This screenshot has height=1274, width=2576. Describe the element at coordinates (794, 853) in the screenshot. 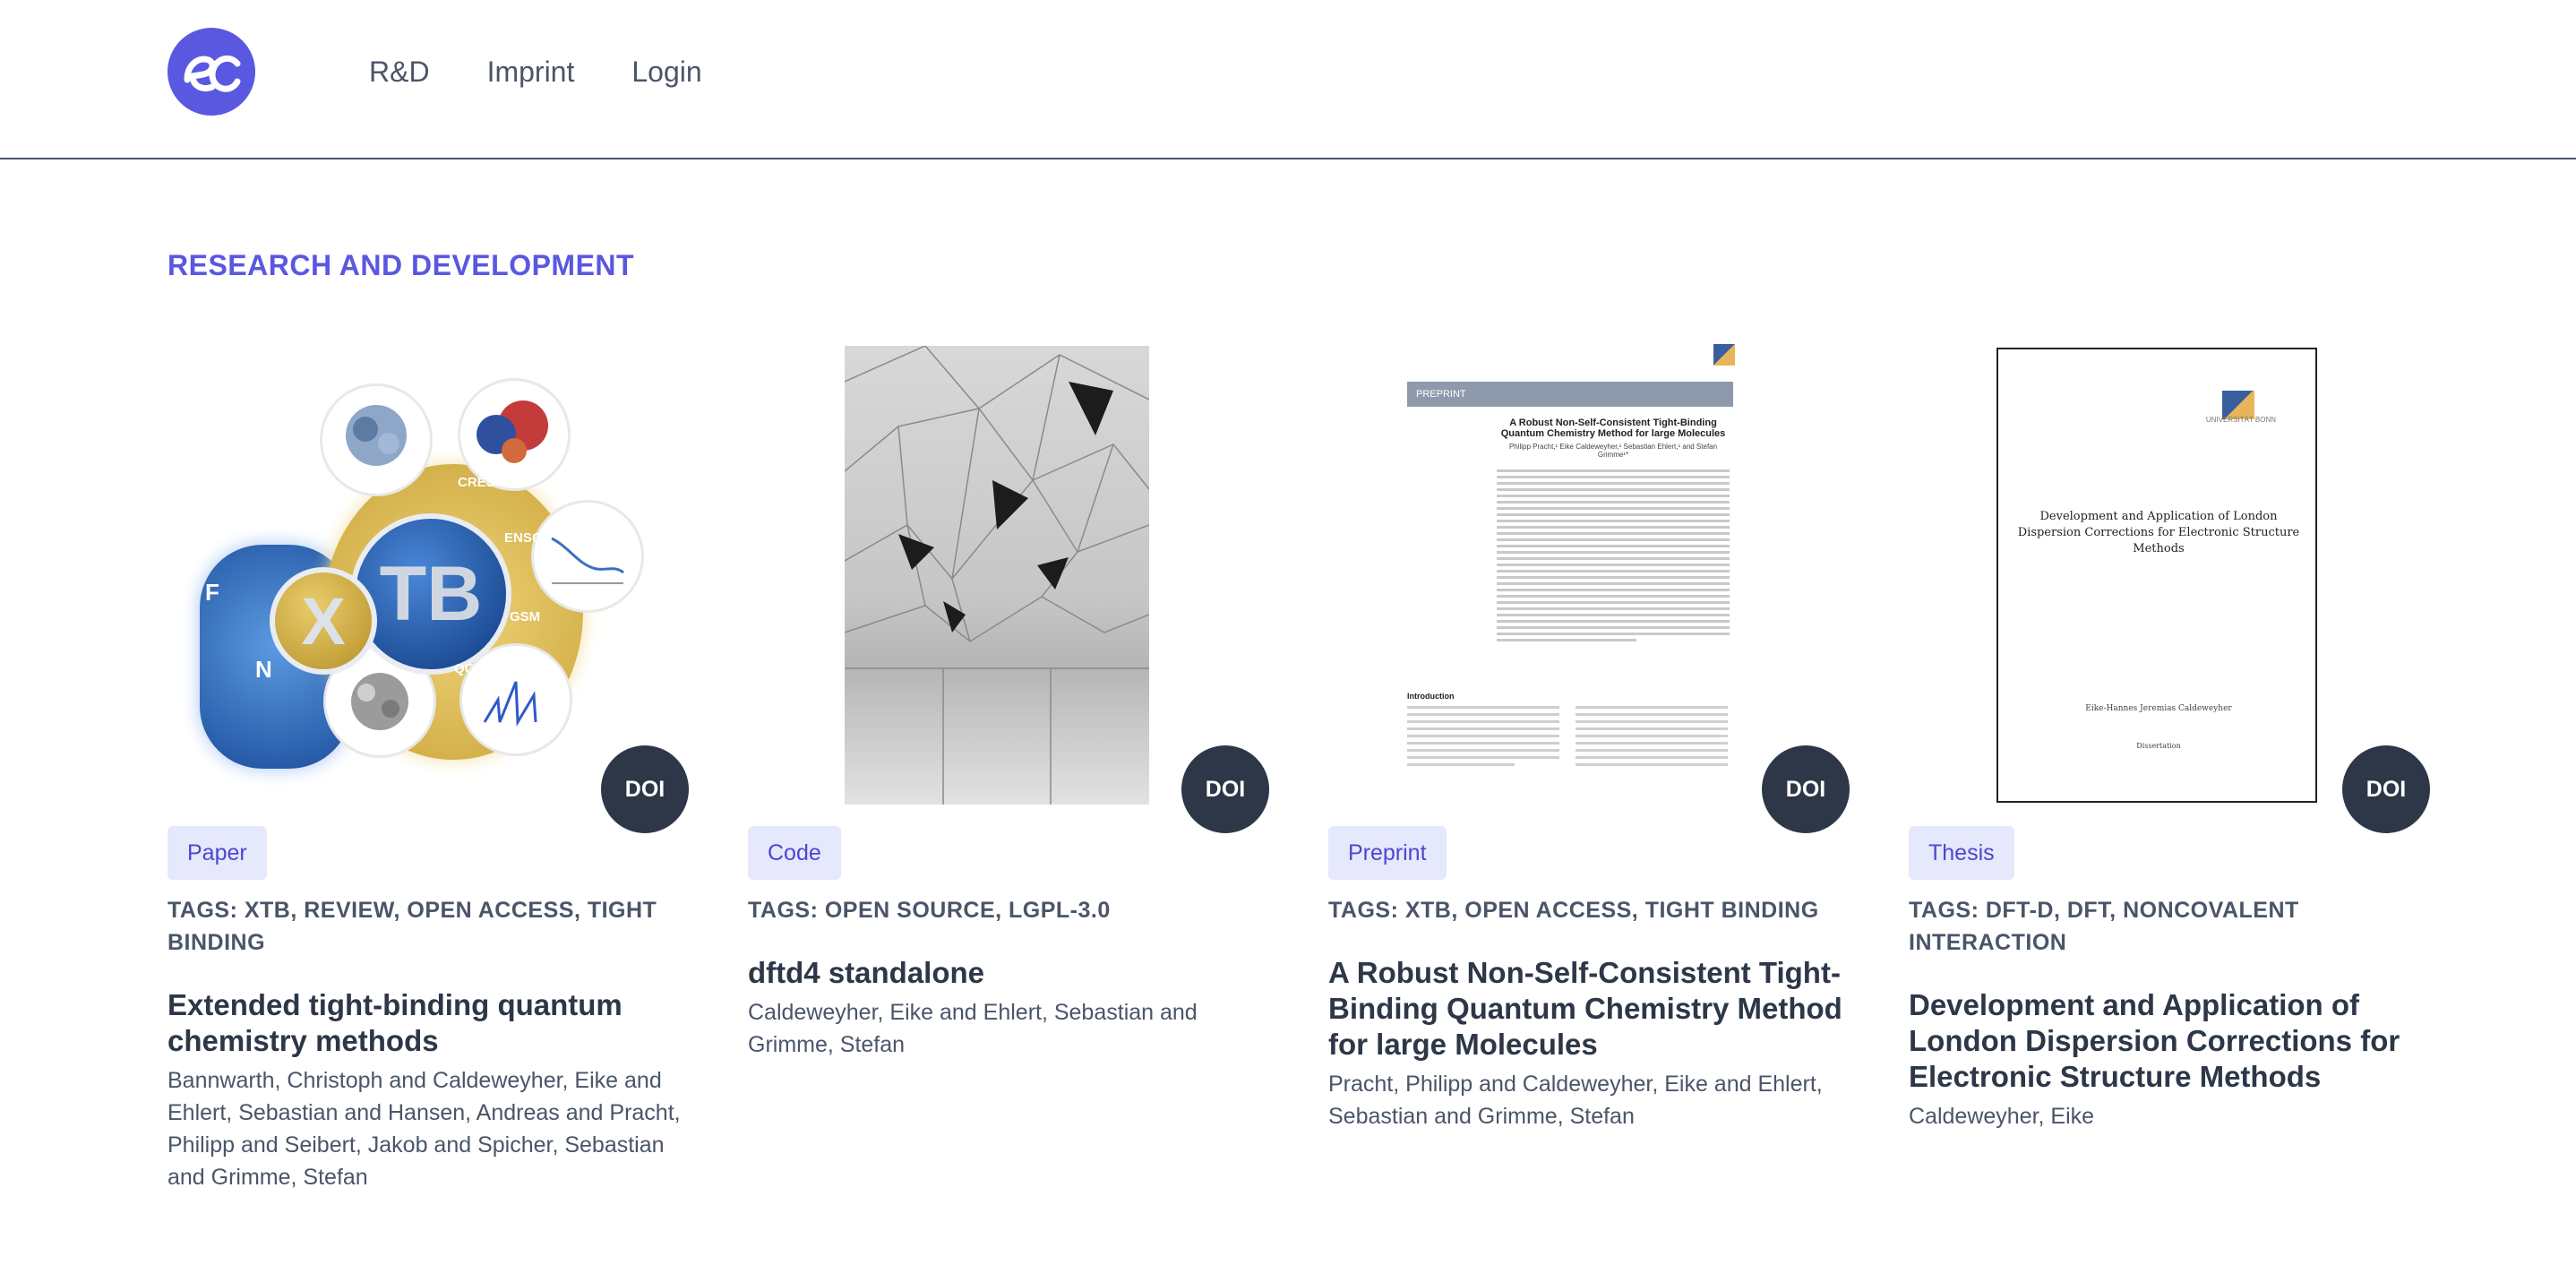

I see `type-badge: Code` at that location.